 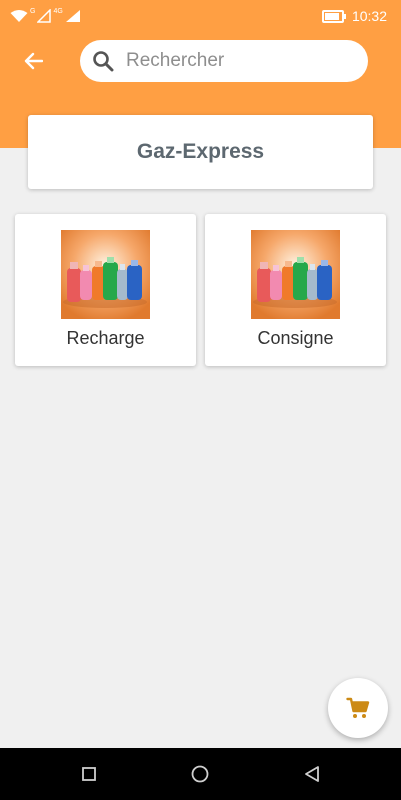 I want to click on category-card-recharge: Recharge, so click(x=105, y=290).